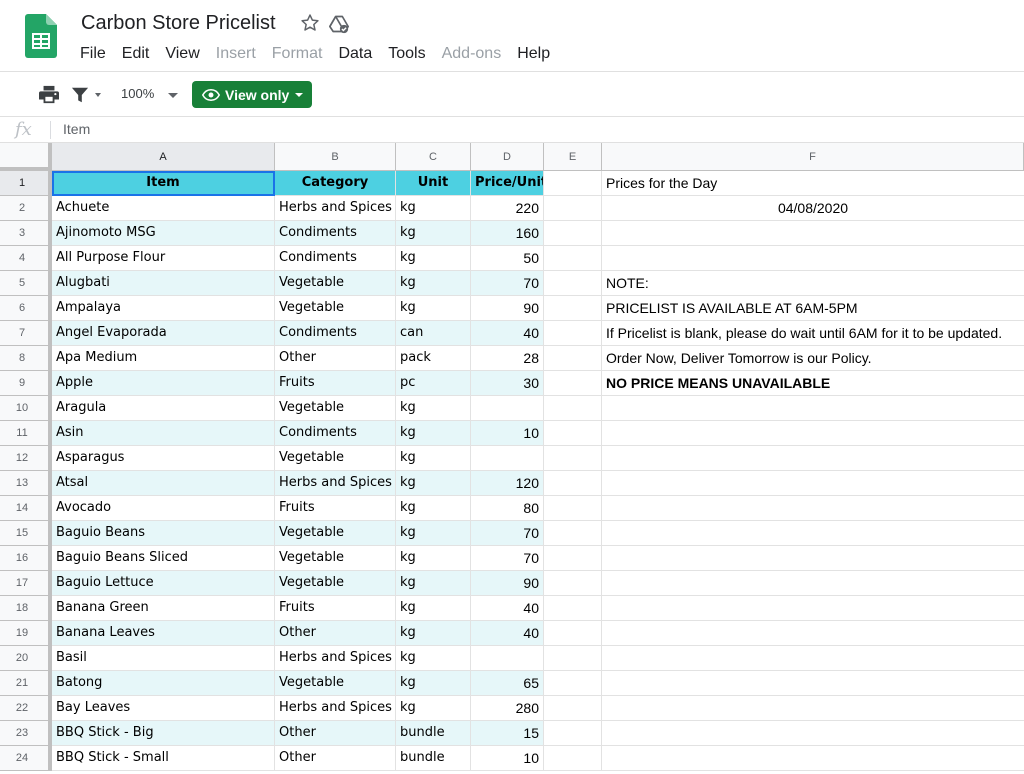 The height and width of the screenshot is (774, 1024). I want to click on document-title: Carbon Store Pricelist, so click(178, 23).